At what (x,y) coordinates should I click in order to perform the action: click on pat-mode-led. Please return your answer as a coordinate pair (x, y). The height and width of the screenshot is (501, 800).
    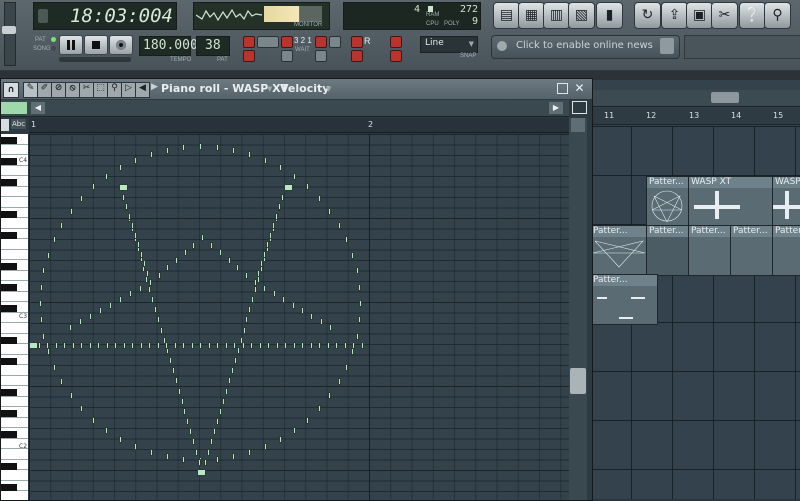
    Looking at the image, I should click on (53, 39).